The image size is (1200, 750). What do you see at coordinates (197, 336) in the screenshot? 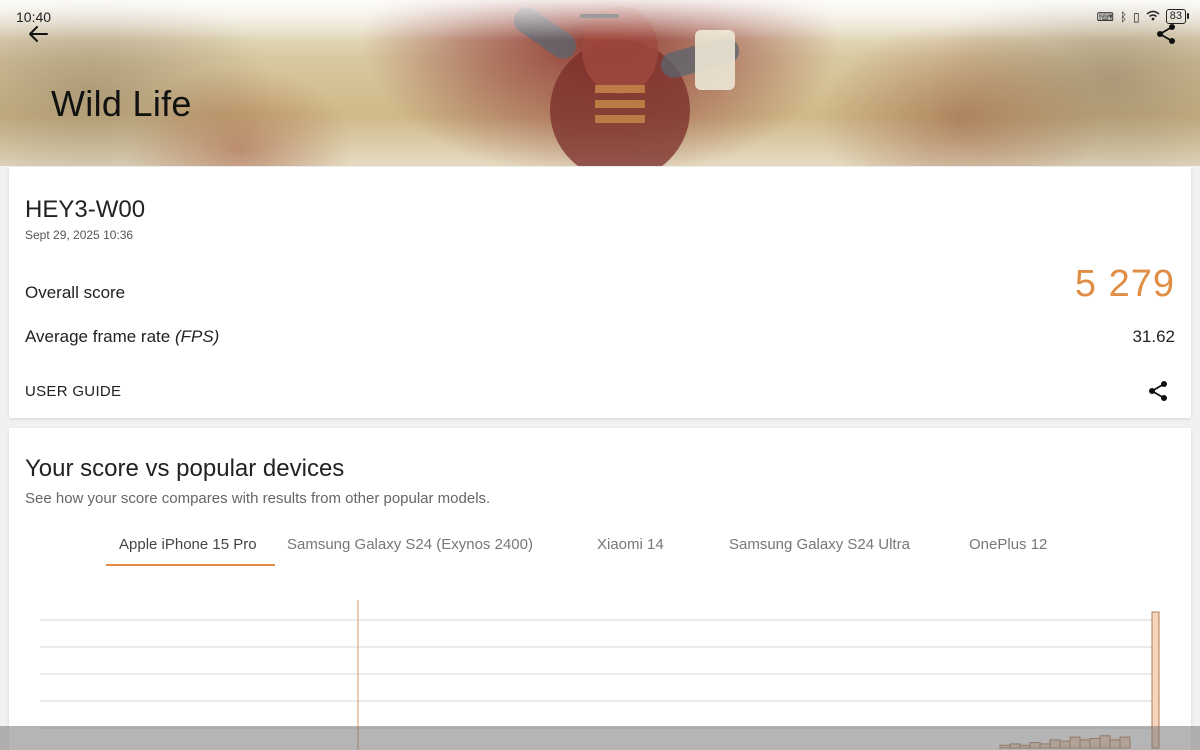
I see `fps-unit: (FPS)` at bounding box center [197, 336].